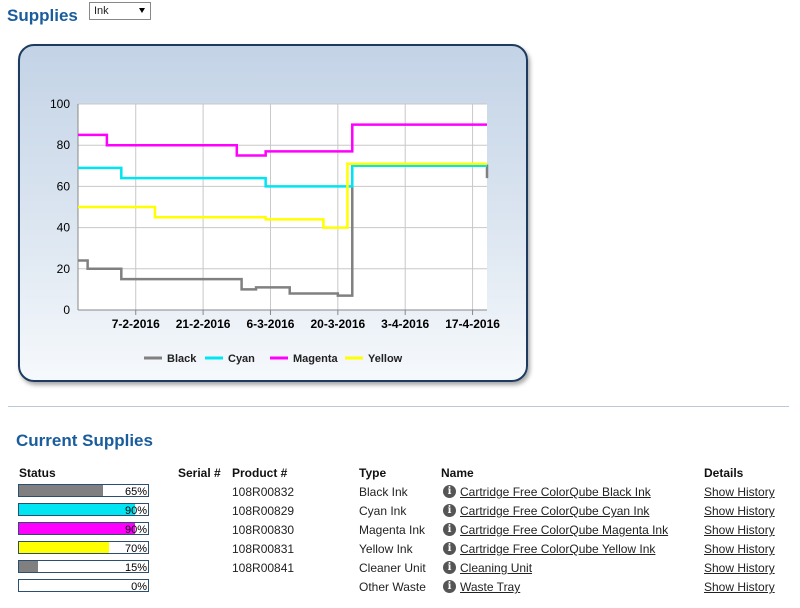  What do you see at coordinates (405, 324) in the screenshot?
I see `x-tick-label: 3-4-2016` at bounding box center [405, 324].